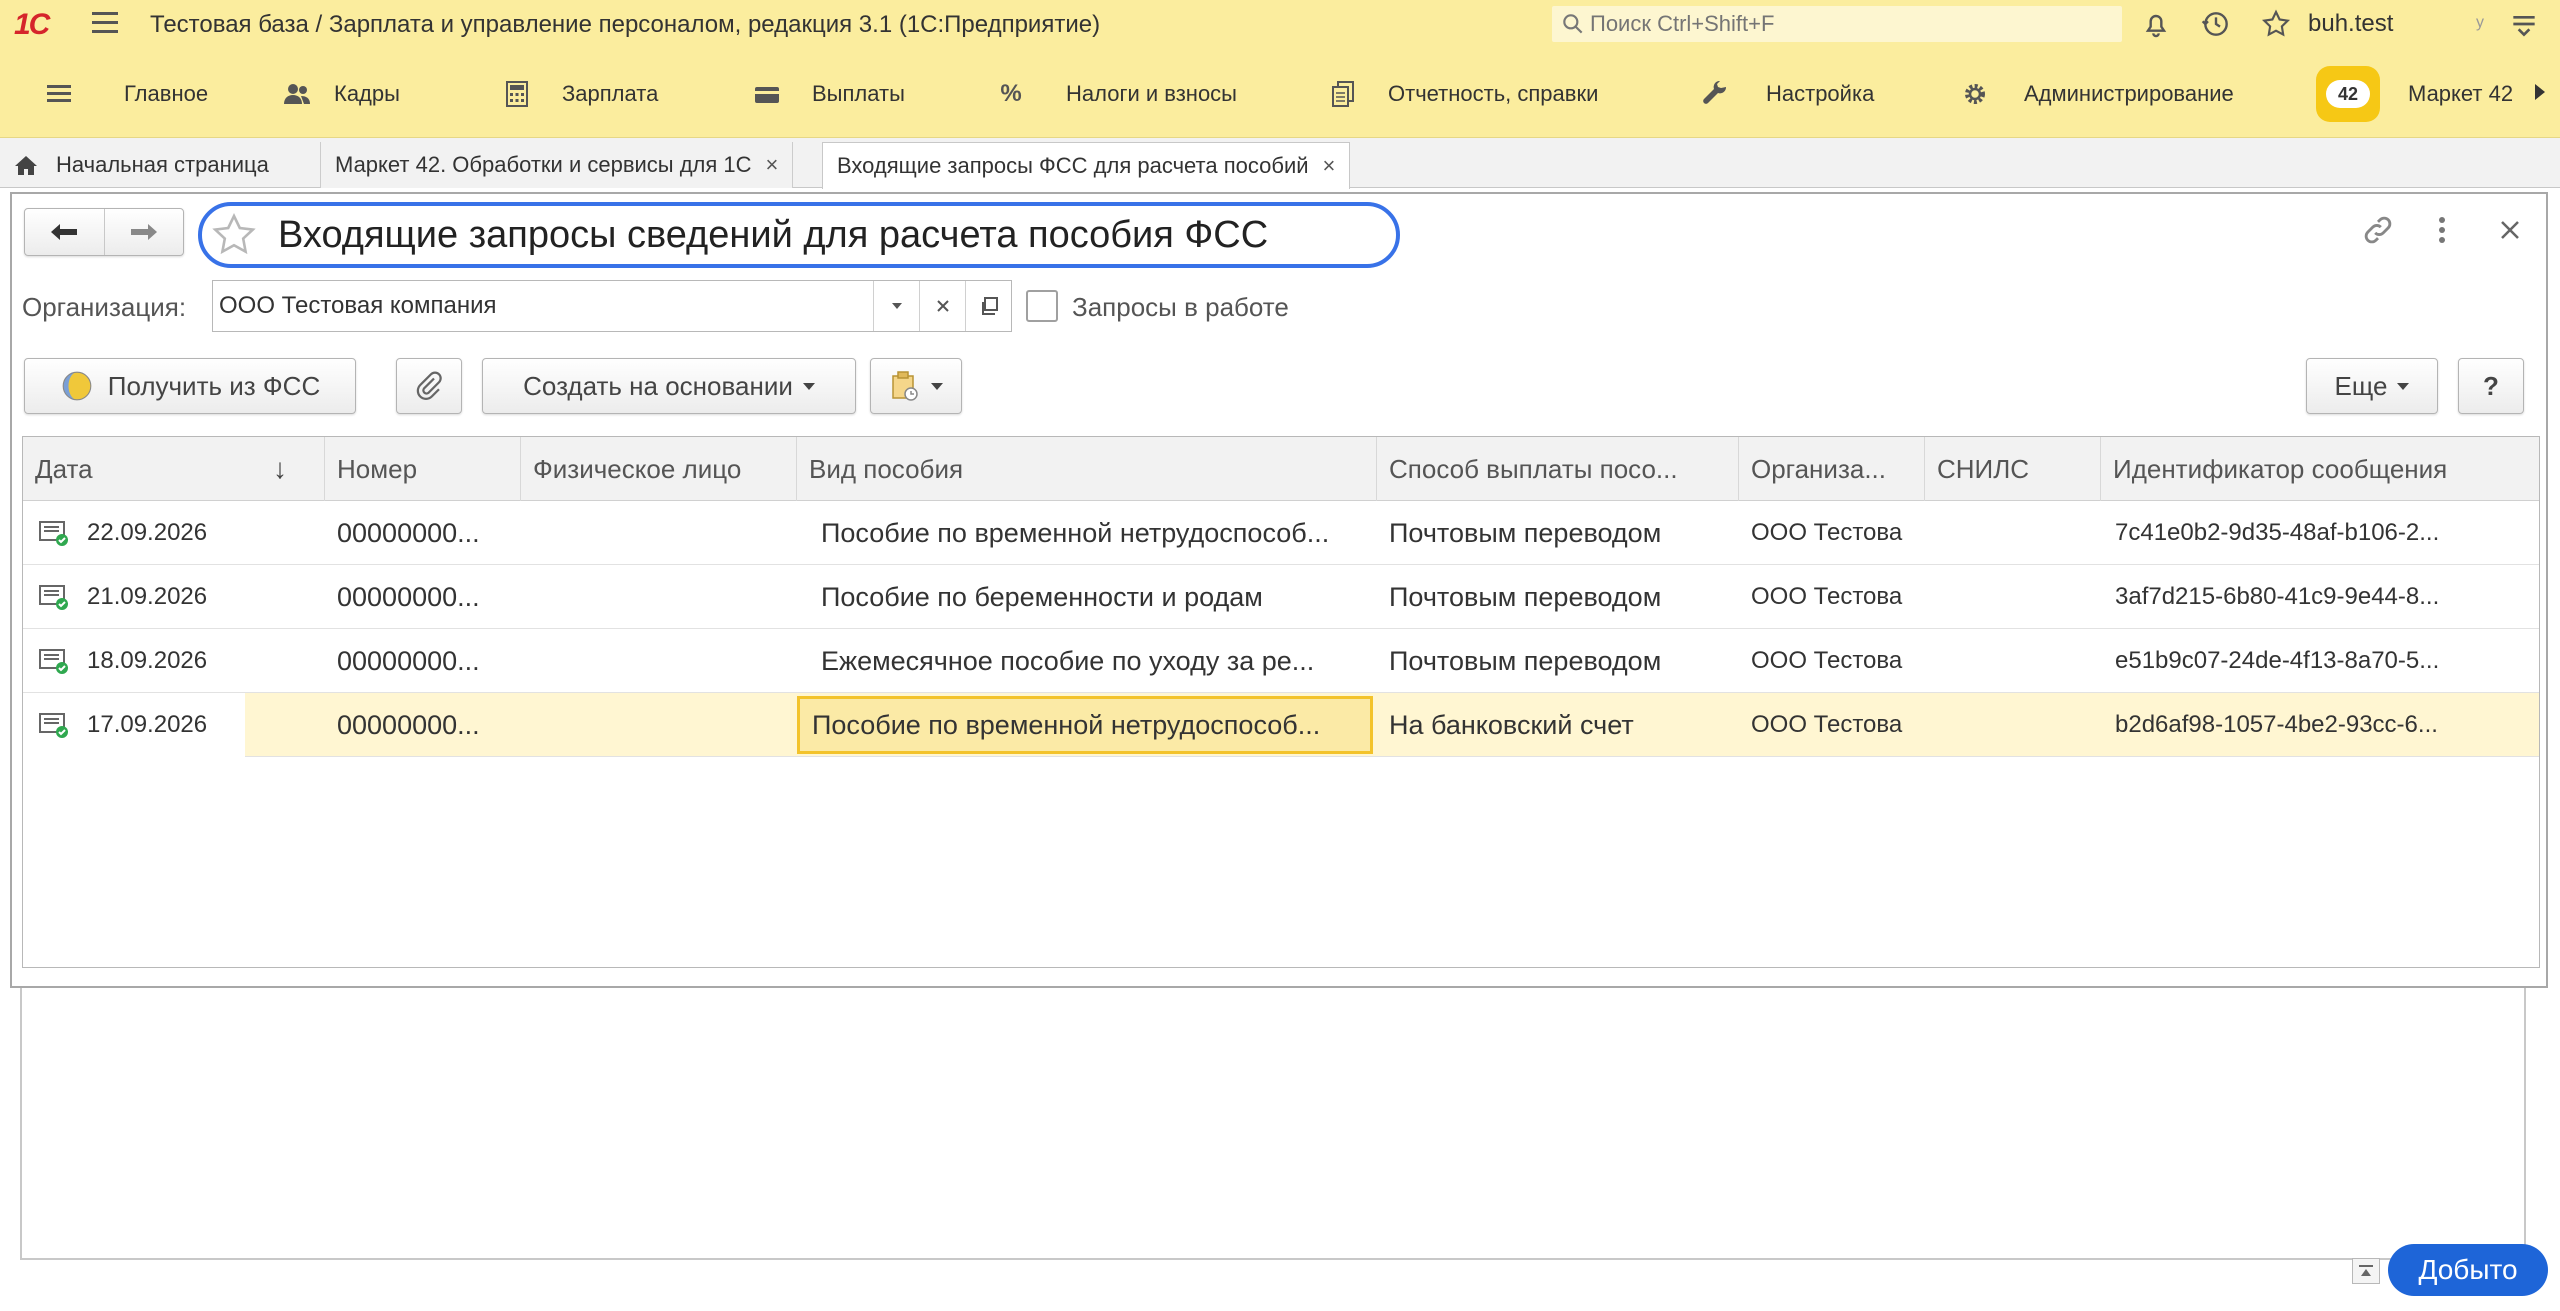 Image resolution: width=2560 pixels, height=1311 pixels. Describe the element at coordinates (141, 165) in the screenshot. I see `tab-home: Начальная страница` at that location.